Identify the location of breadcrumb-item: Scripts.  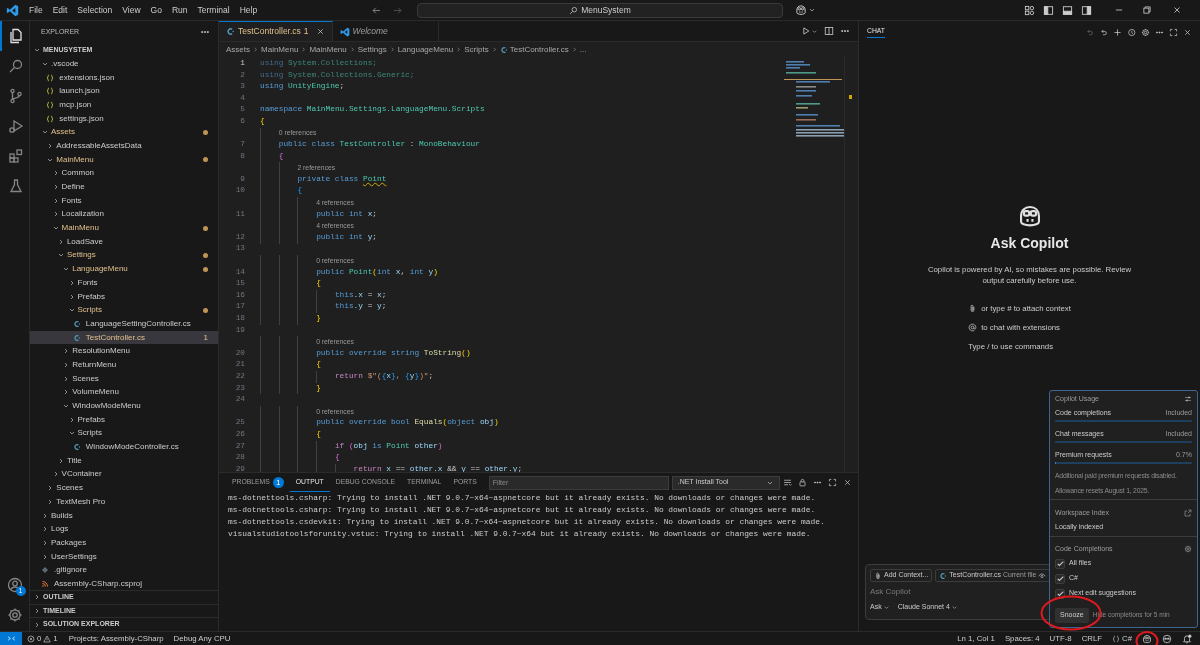
(476, 49).